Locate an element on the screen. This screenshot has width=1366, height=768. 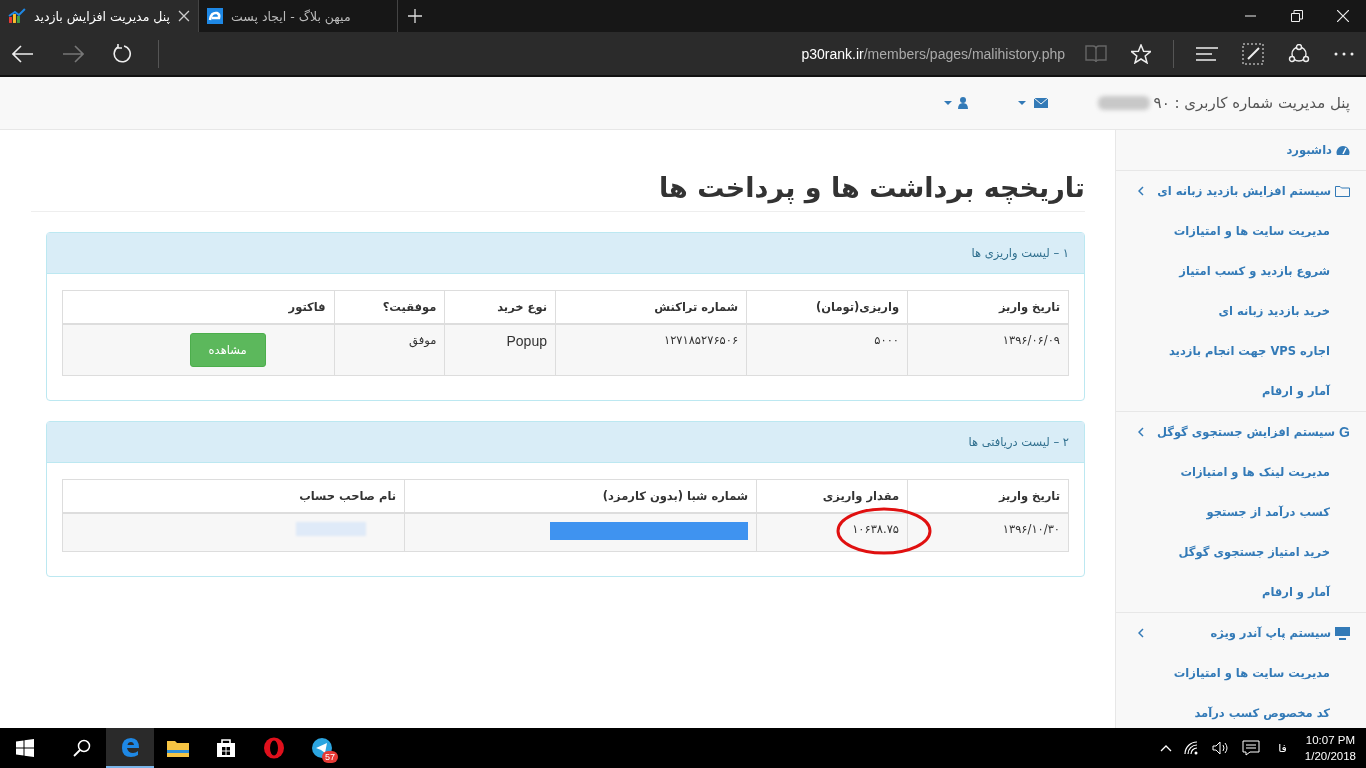
shopping-bag-icon is located at coordinates (226, 748).